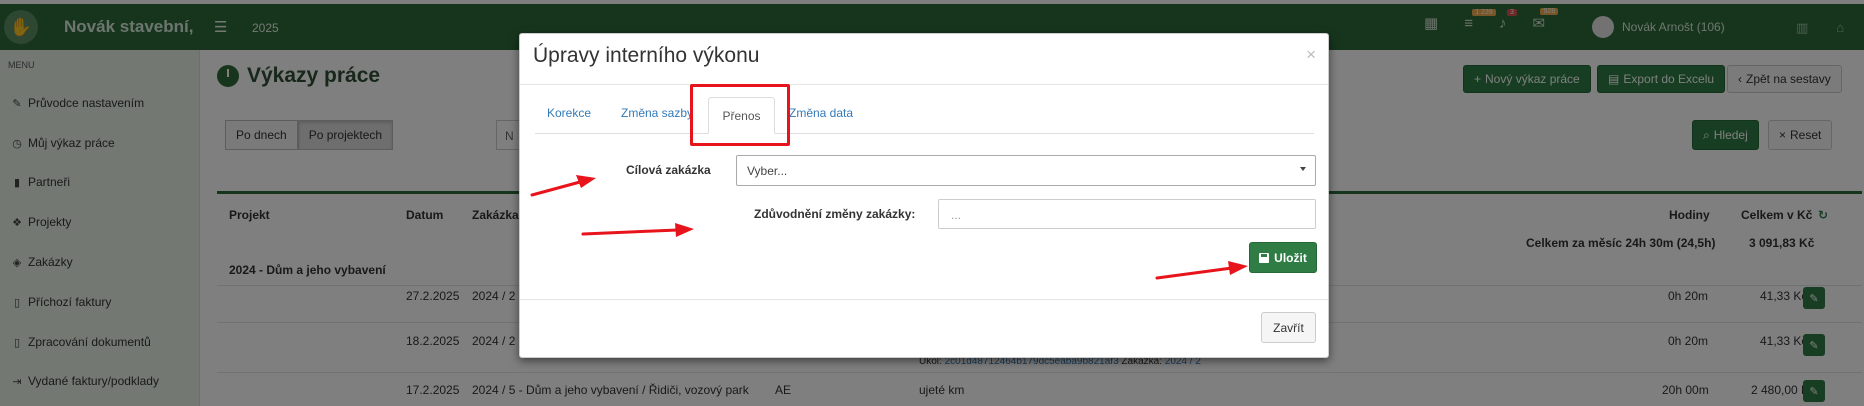 Image resolution: width=1864 pixels, height=406 pixels. What do you see at coordinates (668, 170) in the screenshot?
I see `target-order-label: Cílová zakázka` at bounding box center [668, 170].